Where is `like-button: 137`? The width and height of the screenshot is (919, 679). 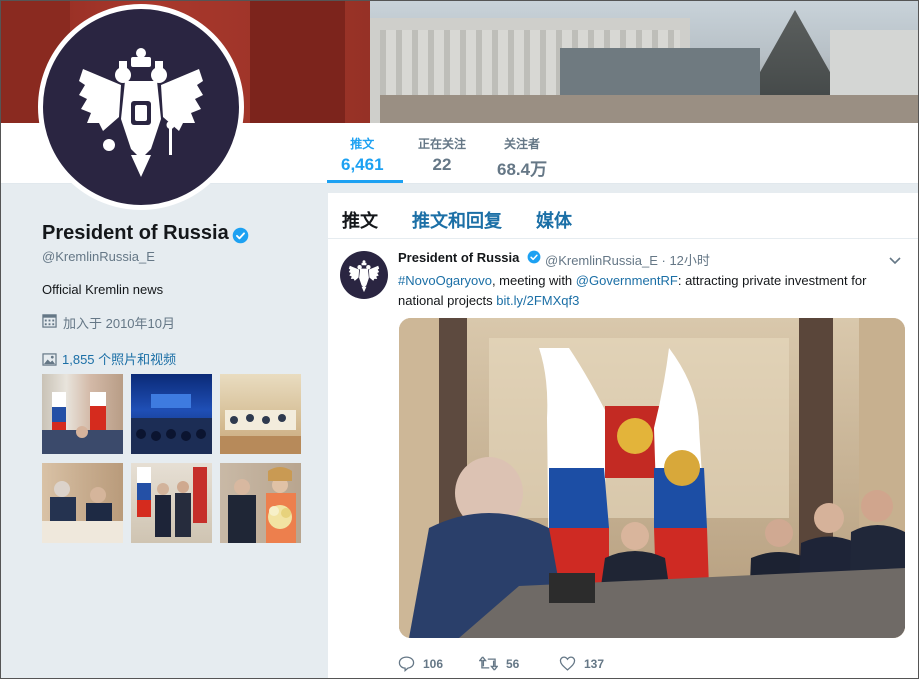 like-button: 137 is located at coordinates (581, 663).